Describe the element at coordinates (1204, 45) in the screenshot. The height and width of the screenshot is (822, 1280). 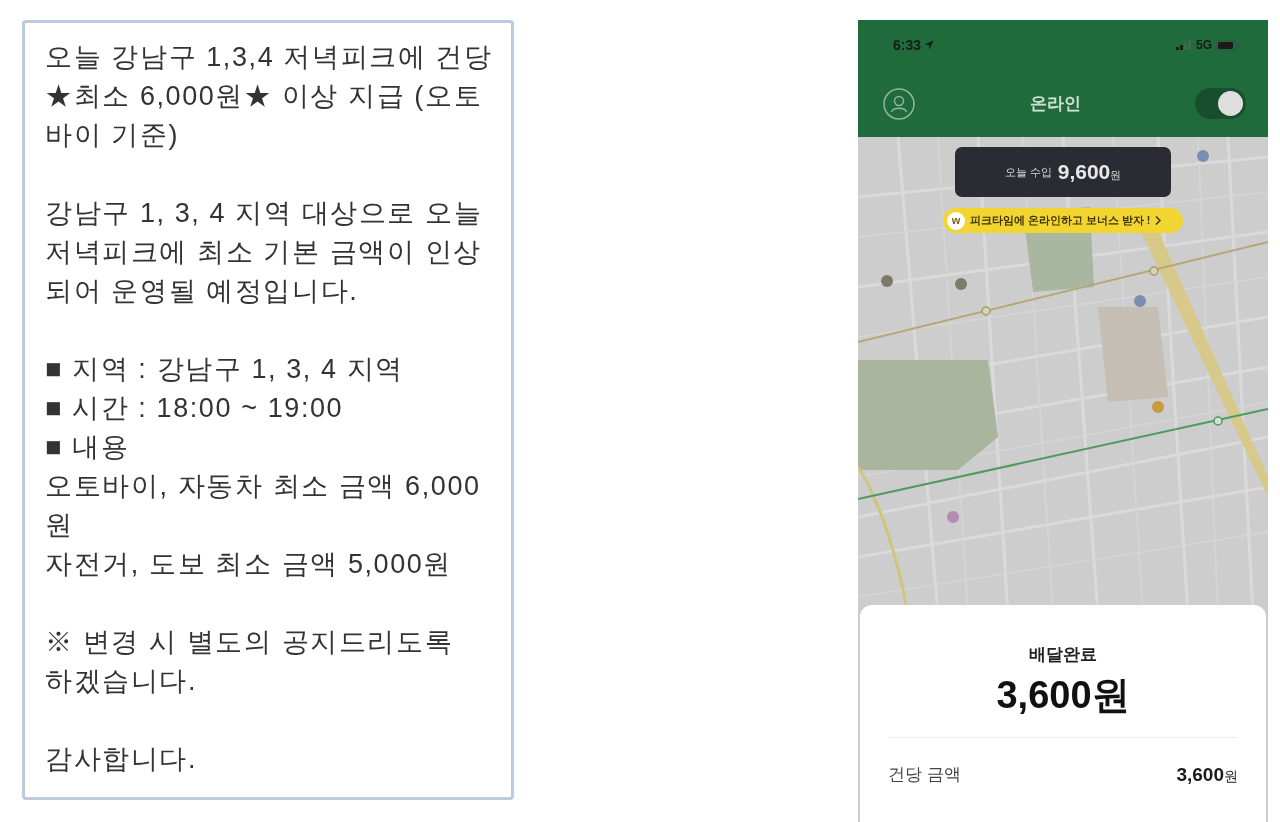
I see `network-label: 5G` at that location.